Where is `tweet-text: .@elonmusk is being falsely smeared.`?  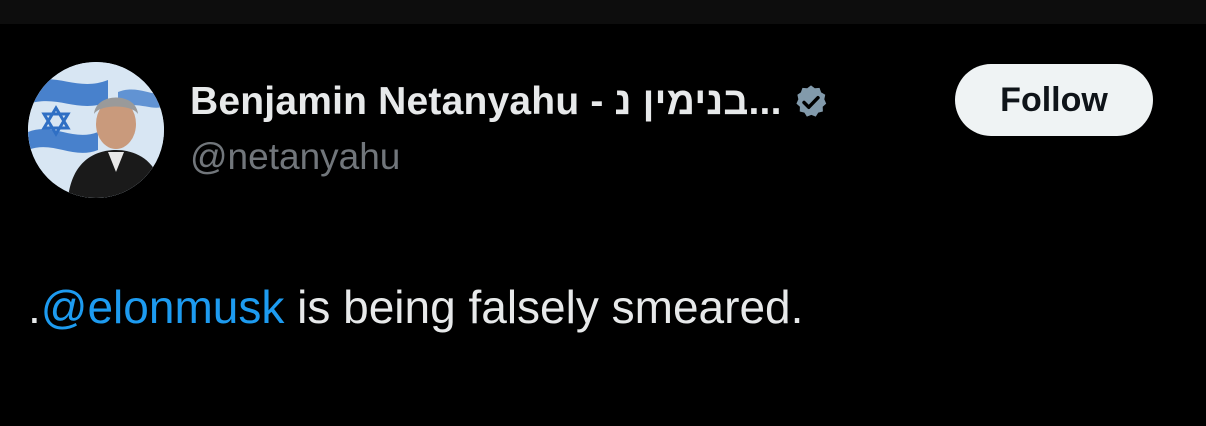 tweet-text: .@elonmusk is being falsely smeared. is located at coordinates (415, 307).